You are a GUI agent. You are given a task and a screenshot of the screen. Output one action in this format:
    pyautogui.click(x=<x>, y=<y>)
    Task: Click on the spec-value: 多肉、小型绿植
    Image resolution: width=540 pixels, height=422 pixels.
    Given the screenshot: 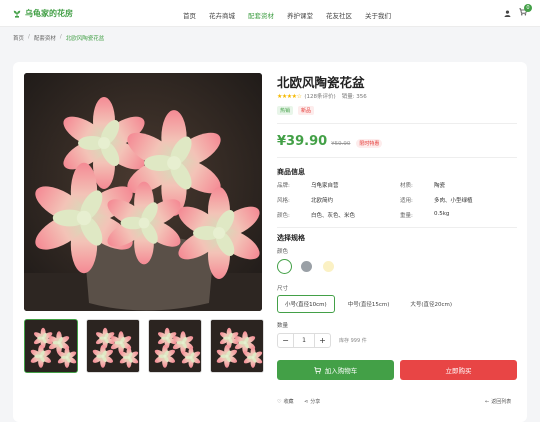 What is the action you would take?
    pyautogui.click(x=453, y=201)
    